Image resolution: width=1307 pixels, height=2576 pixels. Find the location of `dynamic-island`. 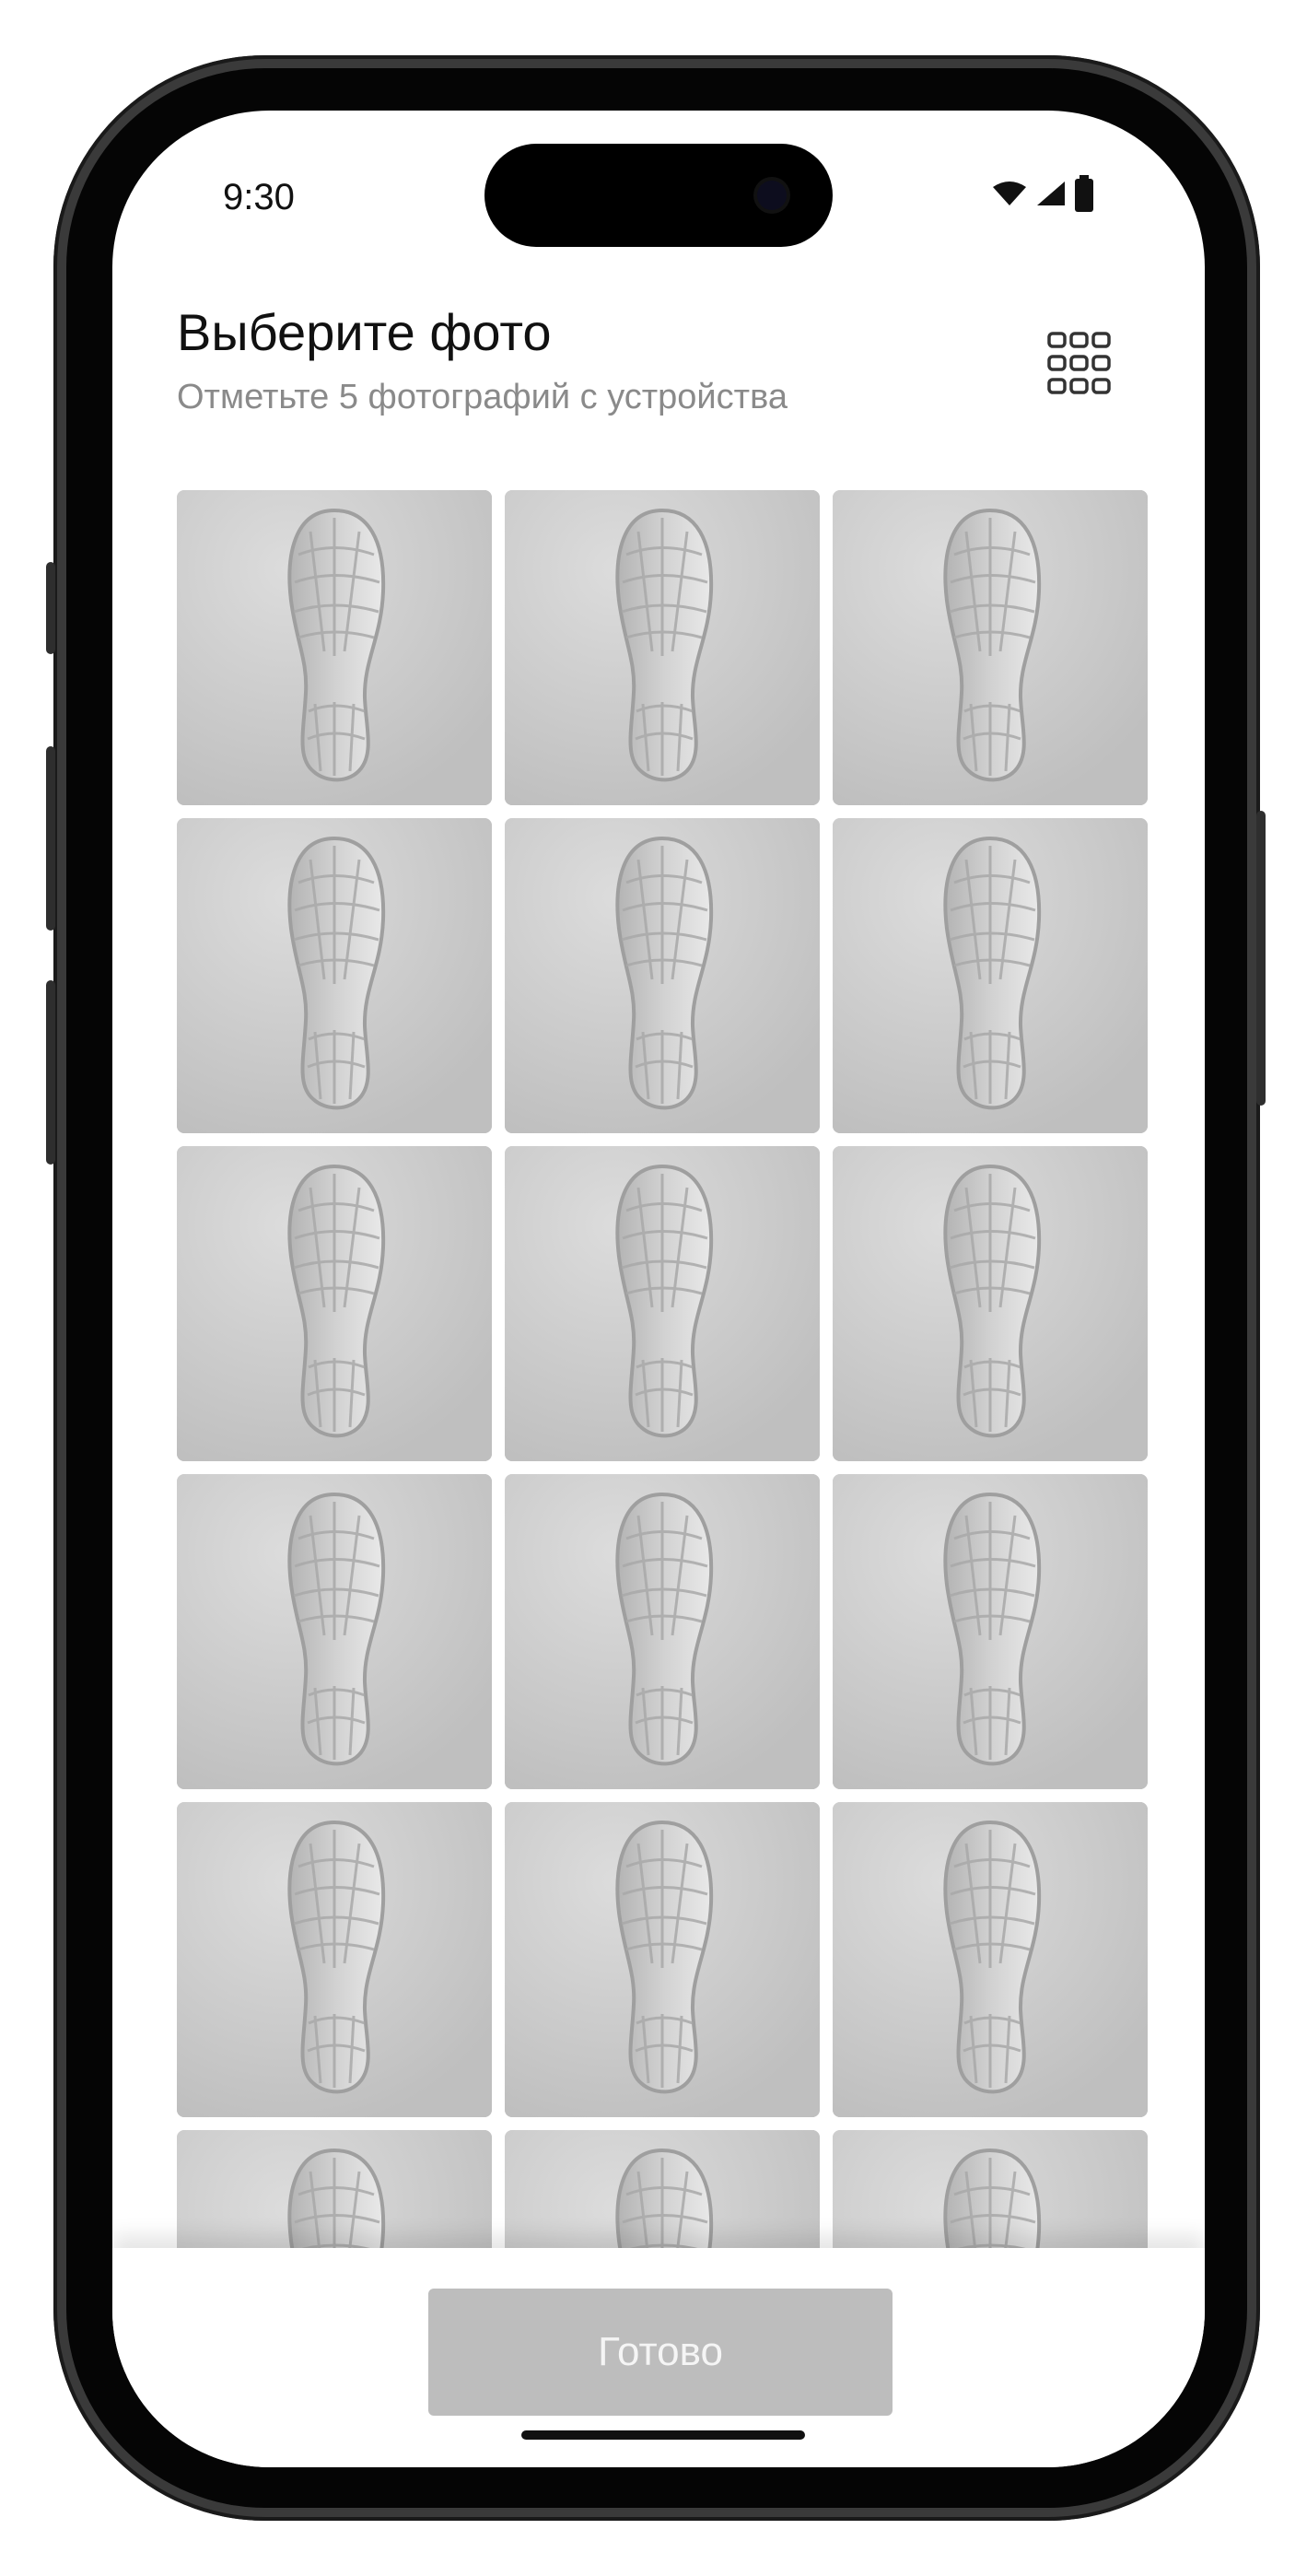

dynamic-island is located at coordinates (659, 195).